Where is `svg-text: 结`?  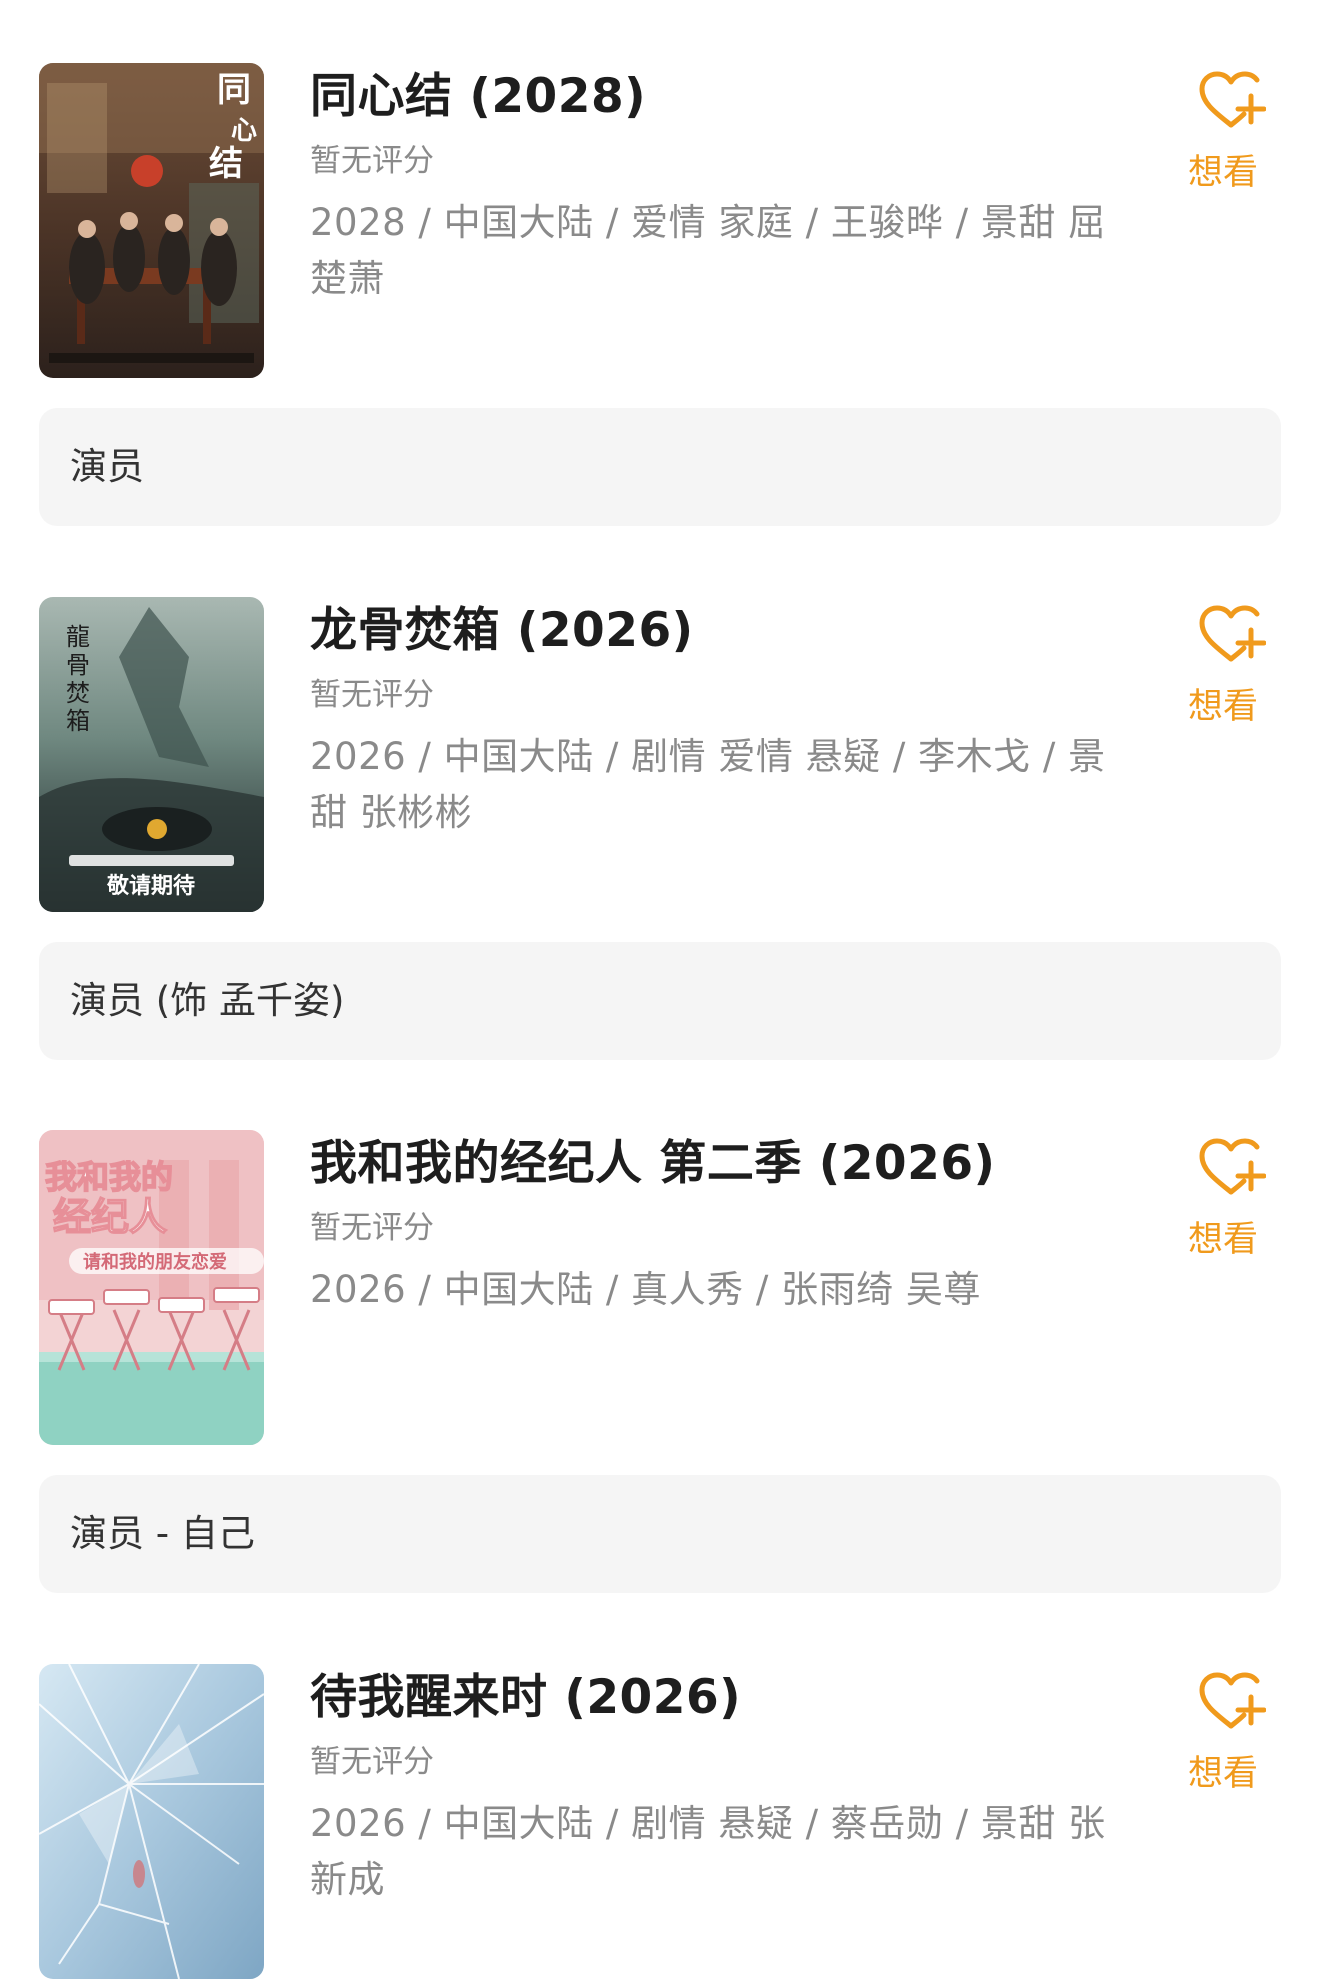 svg-text: 结 is located at coordinates (226, 164).